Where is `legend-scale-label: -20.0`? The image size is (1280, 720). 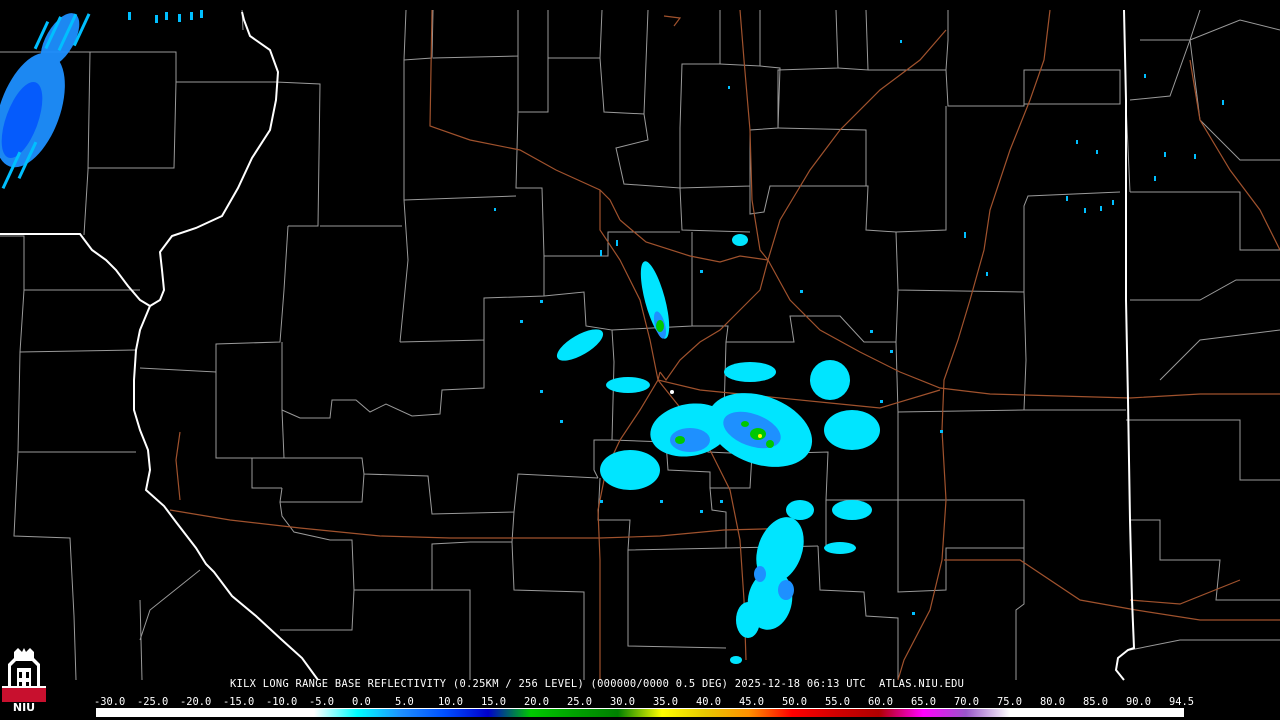 legend-scale-label: -20.0 is located at coordinates (196, 702).